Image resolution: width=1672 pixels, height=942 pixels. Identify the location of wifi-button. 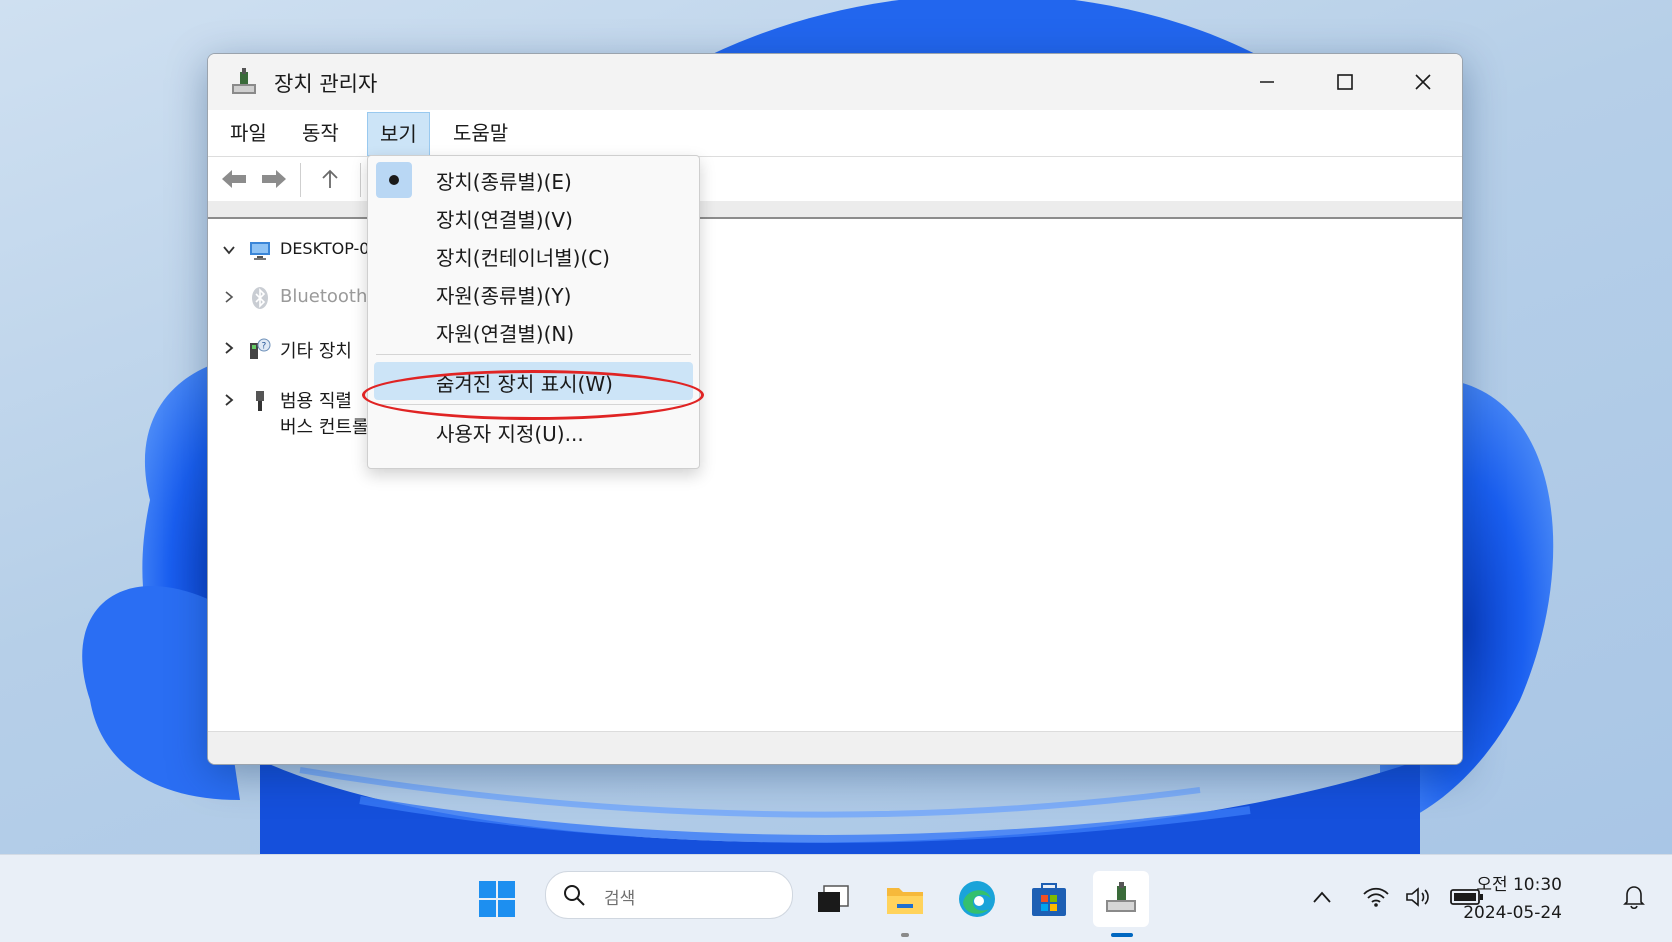
(1376, 897).